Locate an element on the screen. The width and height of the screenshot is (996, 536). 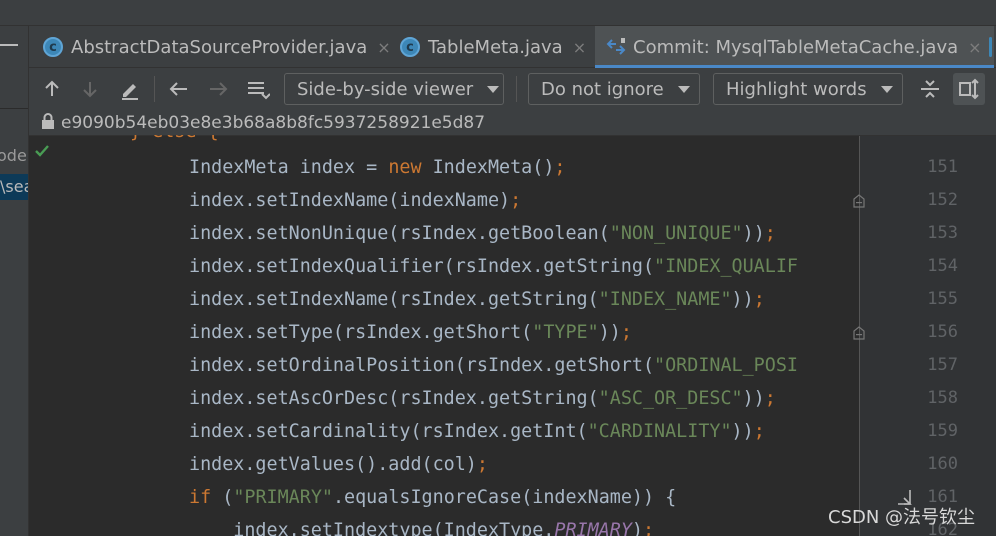
forward-button is located at coordinates (218, 89).